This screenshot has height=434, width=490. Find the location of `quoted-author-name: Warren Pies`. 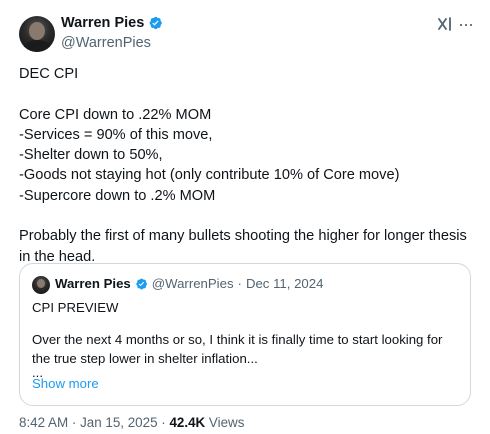

quoted-author-name: Warren Pies is located at coordinates (93, 283).